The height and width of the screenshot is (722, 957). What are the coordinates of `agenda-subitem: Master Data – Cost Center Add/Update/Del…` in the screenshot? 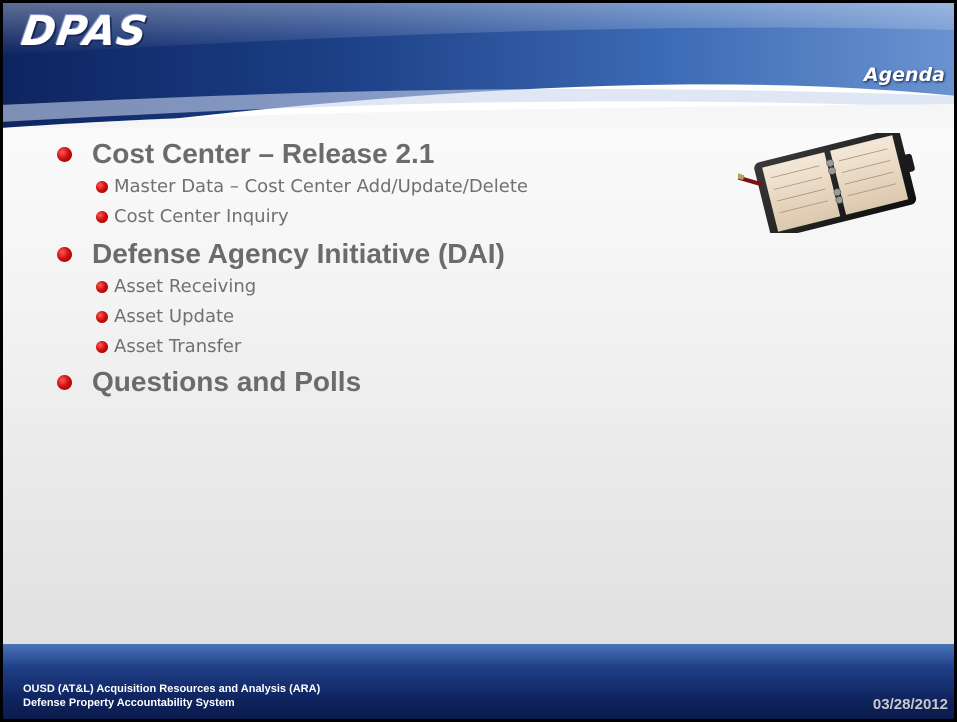 It's located at (413, 187).